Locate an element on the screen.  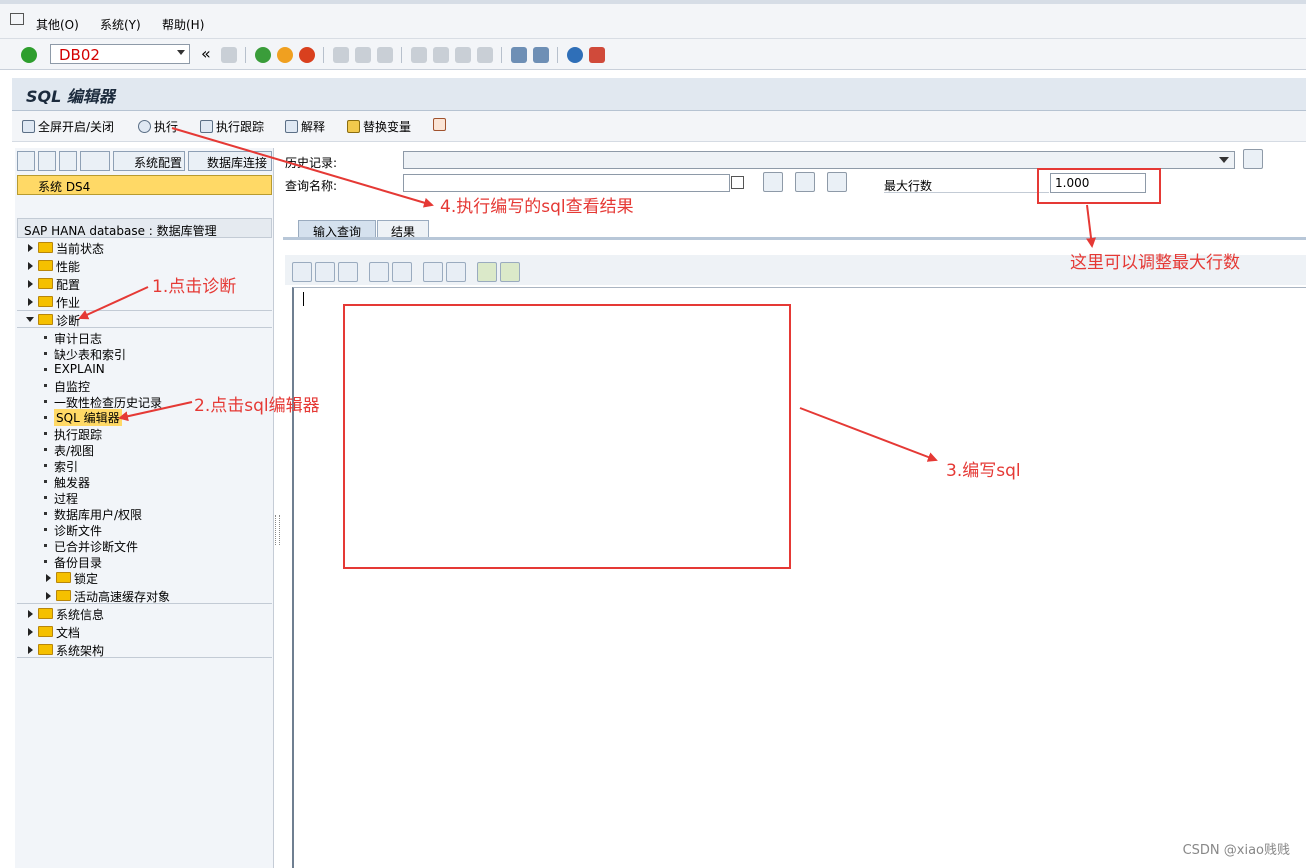
annotation-click-sql-editor: 2.点击sql编辑器 is located at coordinates (257, 406).